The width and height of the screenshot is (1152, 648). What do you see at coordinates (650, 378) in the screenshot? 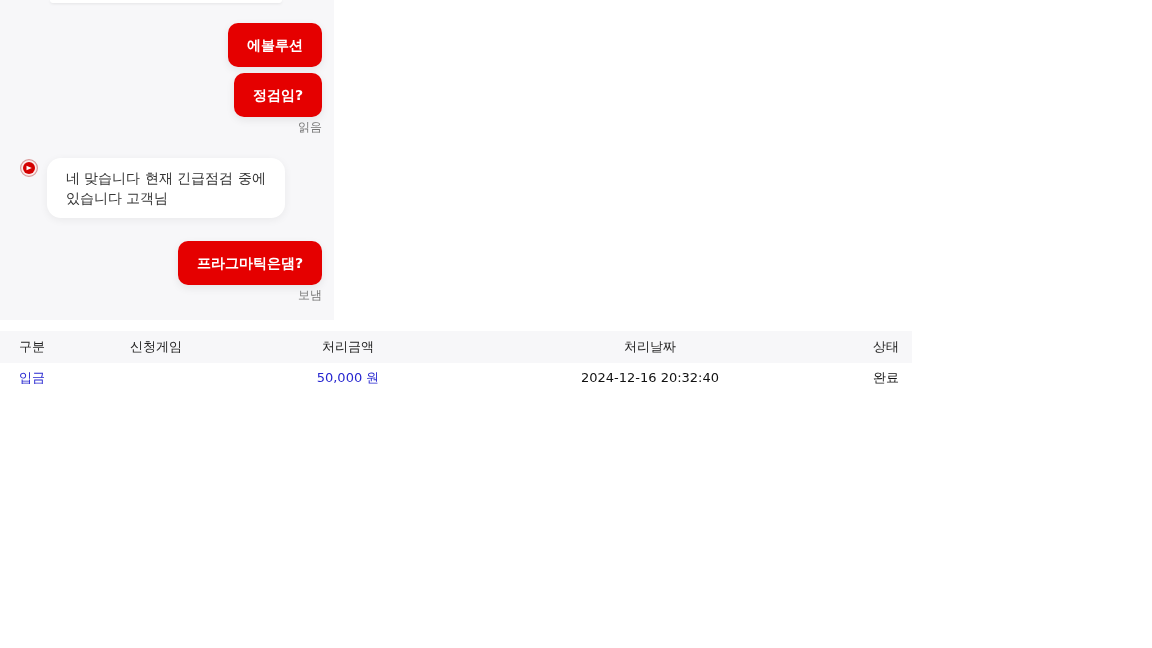
I see `table-cell-text: 2024-12-16 20:32:40` at bounding box center [650, 378].